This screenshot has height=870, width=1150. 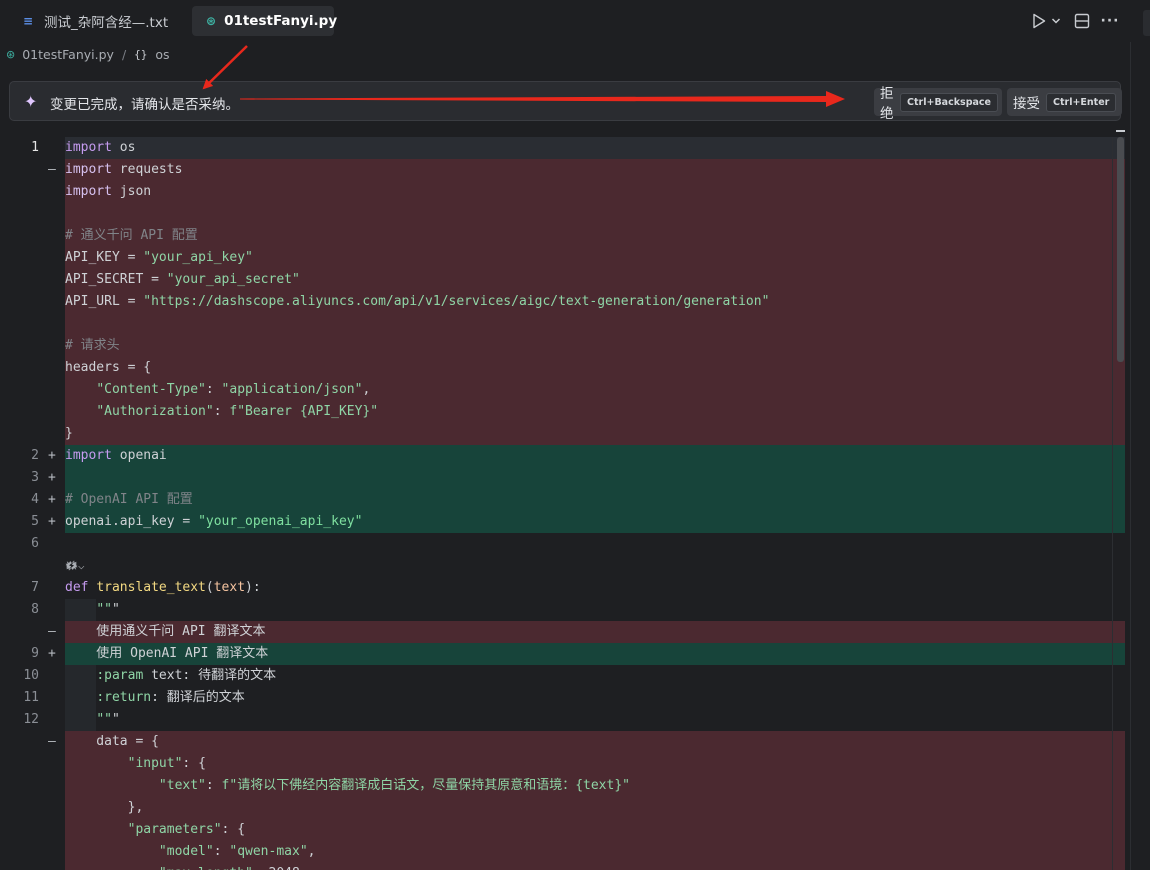 I want to click on tab-label: 01testFanyi.py, so click(x=281, y=21).